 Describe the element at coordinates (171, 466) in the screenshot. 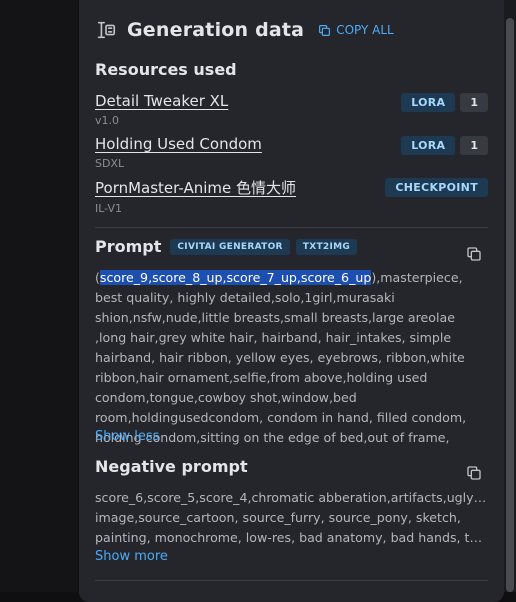

I see `negative-prompt-title: Negative prompt` at that location.